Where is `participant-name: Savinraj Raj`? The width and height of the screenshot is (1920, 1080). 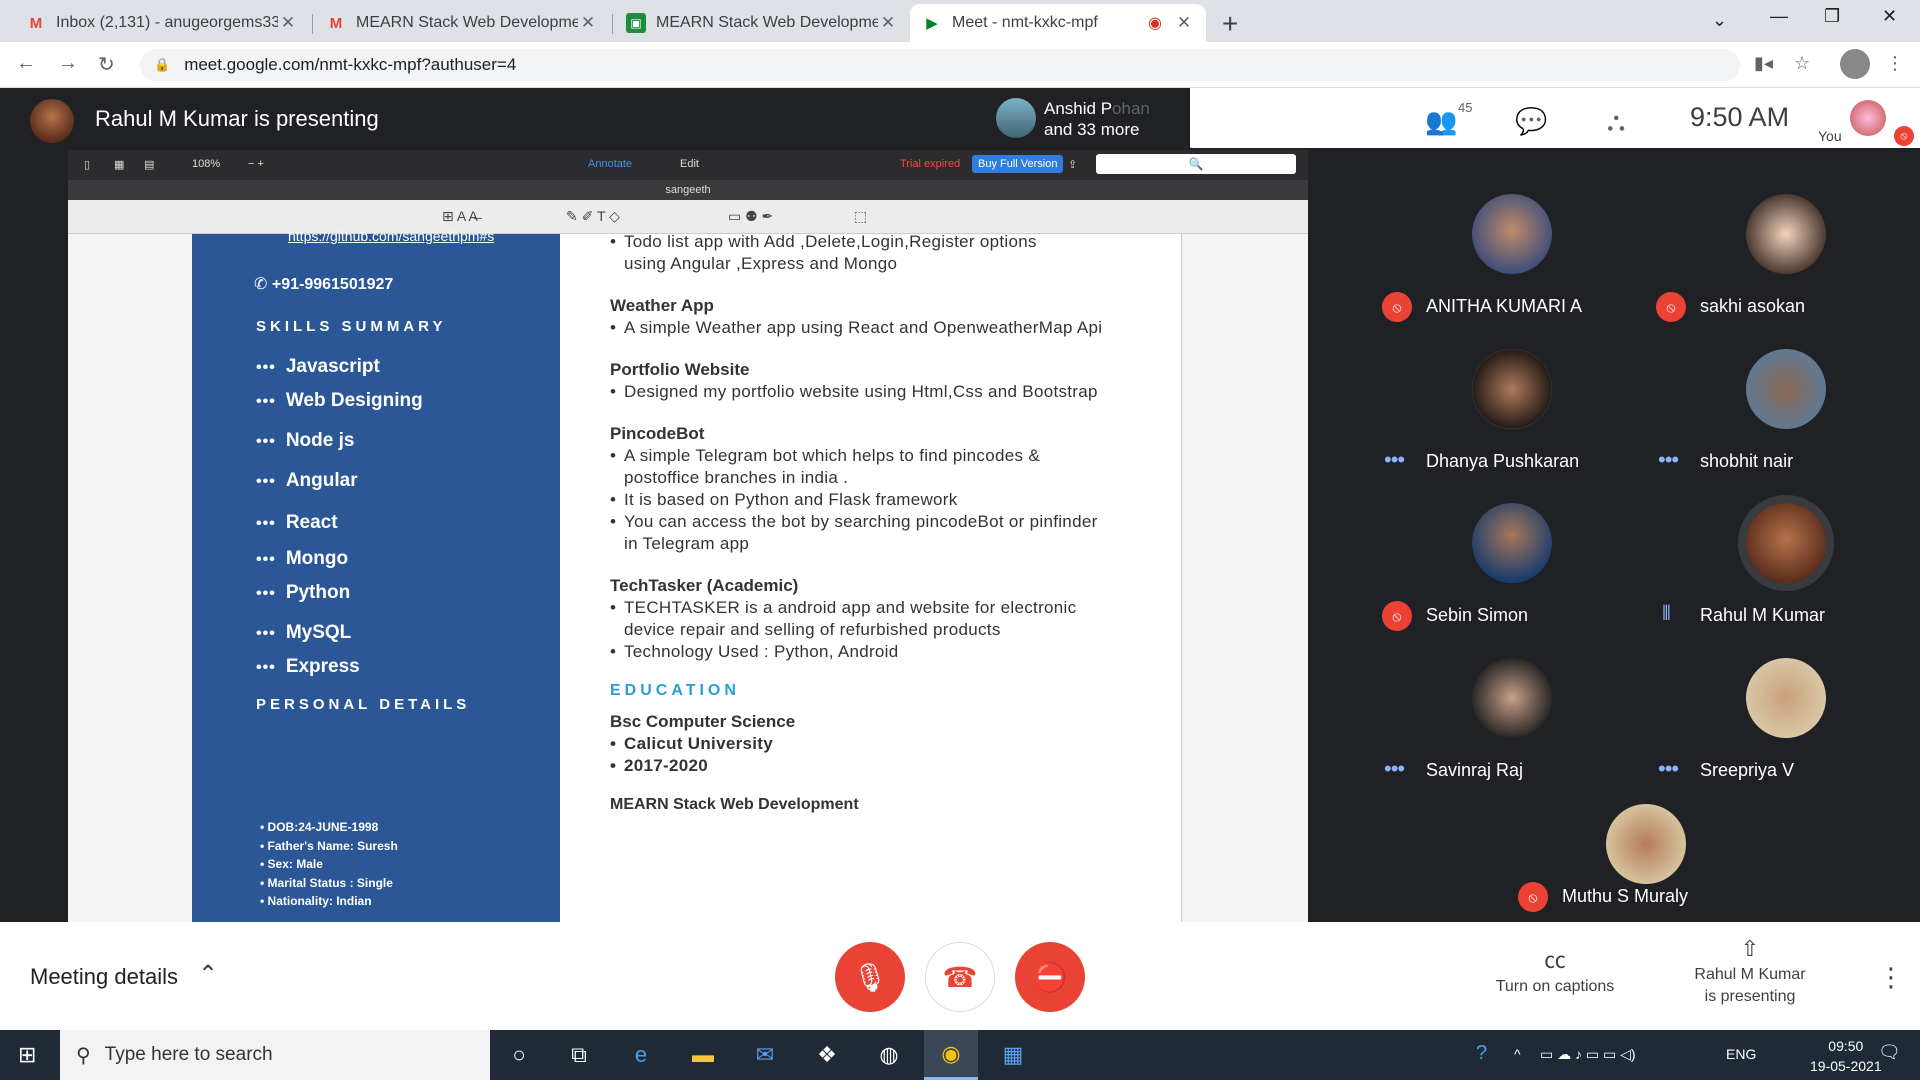 participant-name: Savinraj Raj is located at coordinates (1475, 770).